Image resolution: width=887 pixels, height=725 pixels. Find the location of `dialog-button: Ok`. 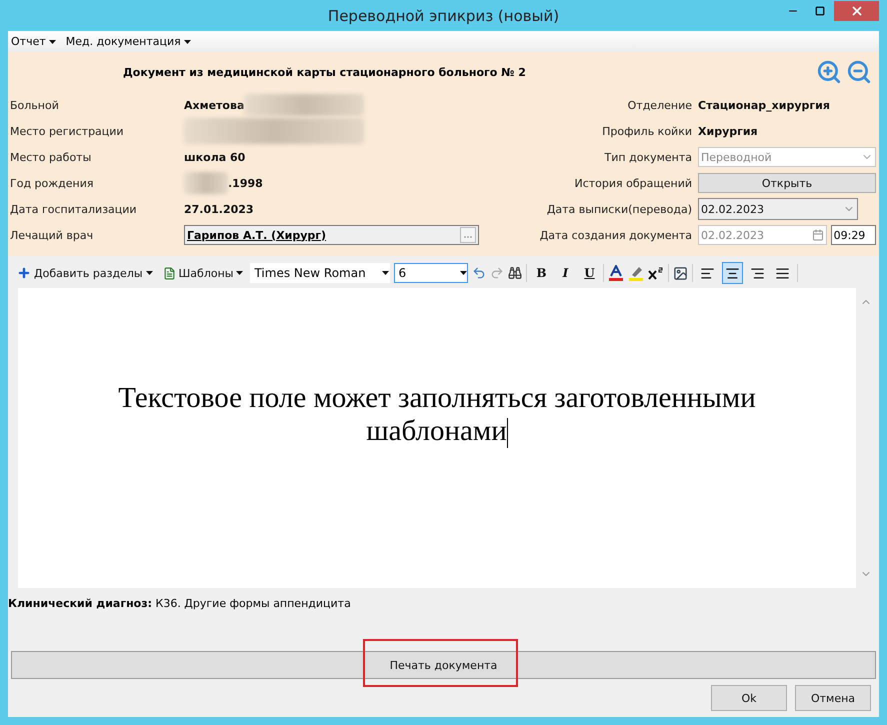

dialog-button: Ok is located at coordinates (749, 698).